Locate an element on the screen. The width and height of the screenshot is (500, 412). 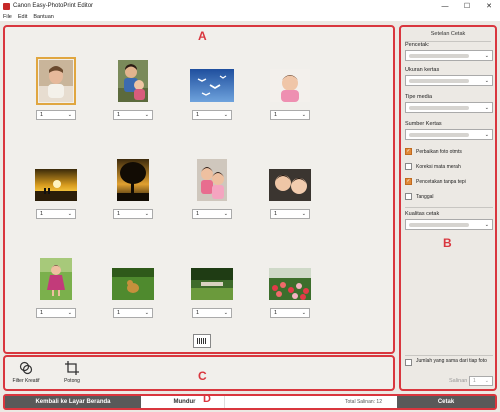
media-type-select: ⌄ is located at coordinates (449, 107).